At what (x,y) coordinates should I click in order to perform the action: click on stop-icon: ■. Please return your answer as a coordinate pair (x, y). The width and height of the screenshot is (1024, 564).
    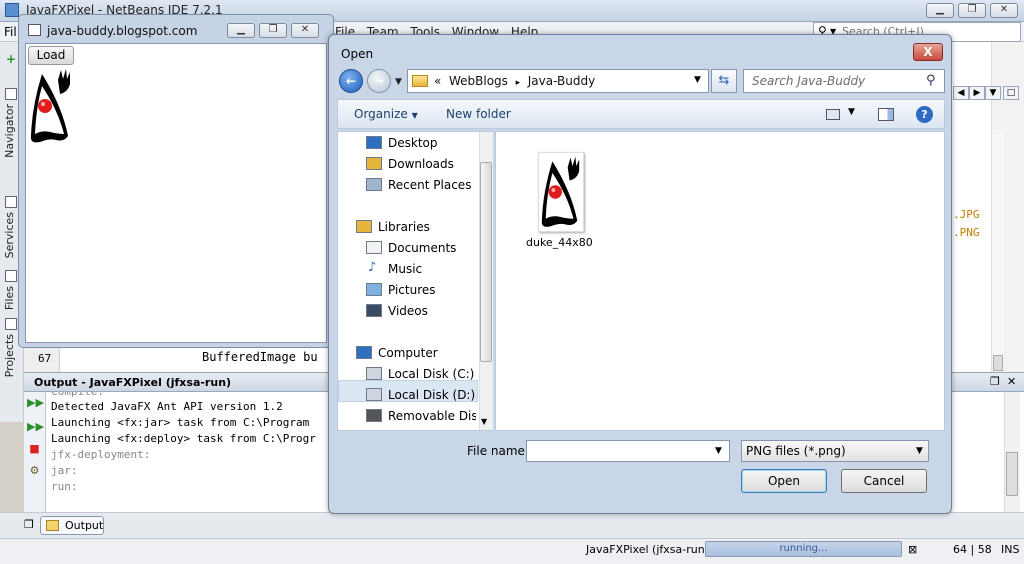
    Looking at the image, I should click on (34, 449).